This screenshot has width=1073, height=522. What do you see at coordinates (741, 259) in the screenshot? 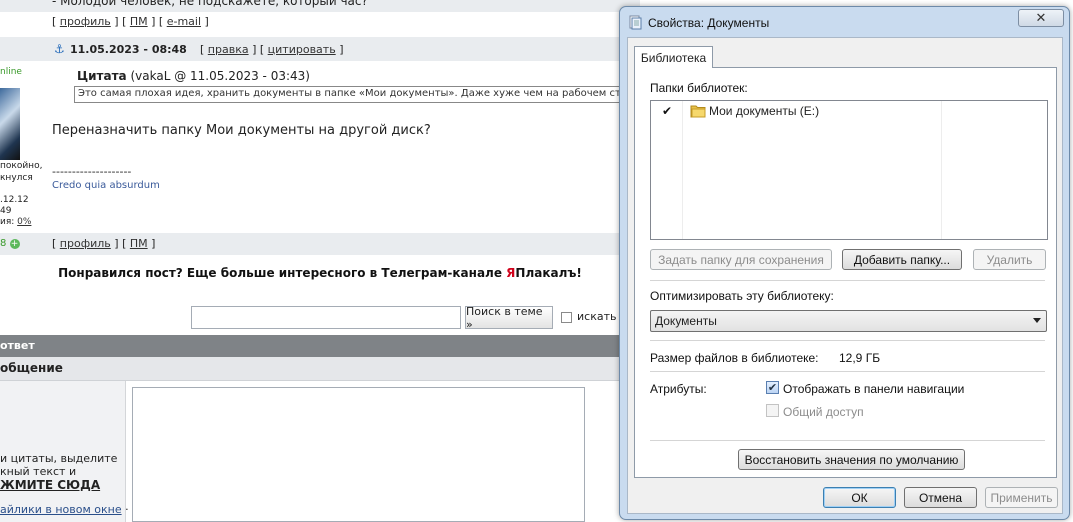
I see `set-save-folder-button: Задать папку для сохранения` at bounding box center [741, 259].